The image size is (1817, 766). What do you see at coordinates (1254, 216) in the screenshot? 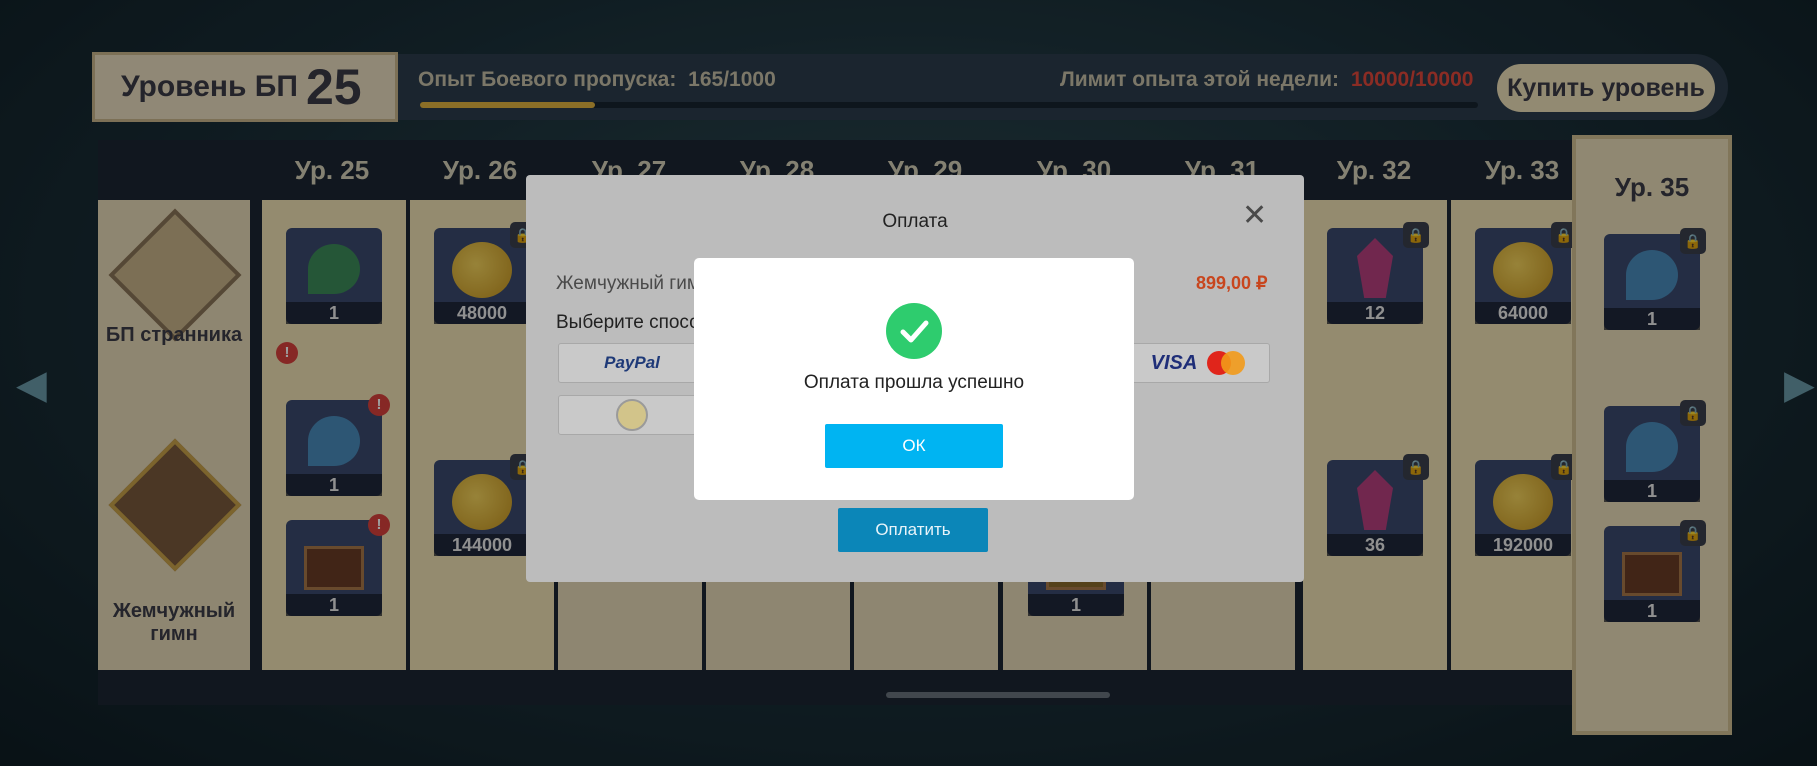
I see `close-icon: ✕` at bounding box center [1254, 216].